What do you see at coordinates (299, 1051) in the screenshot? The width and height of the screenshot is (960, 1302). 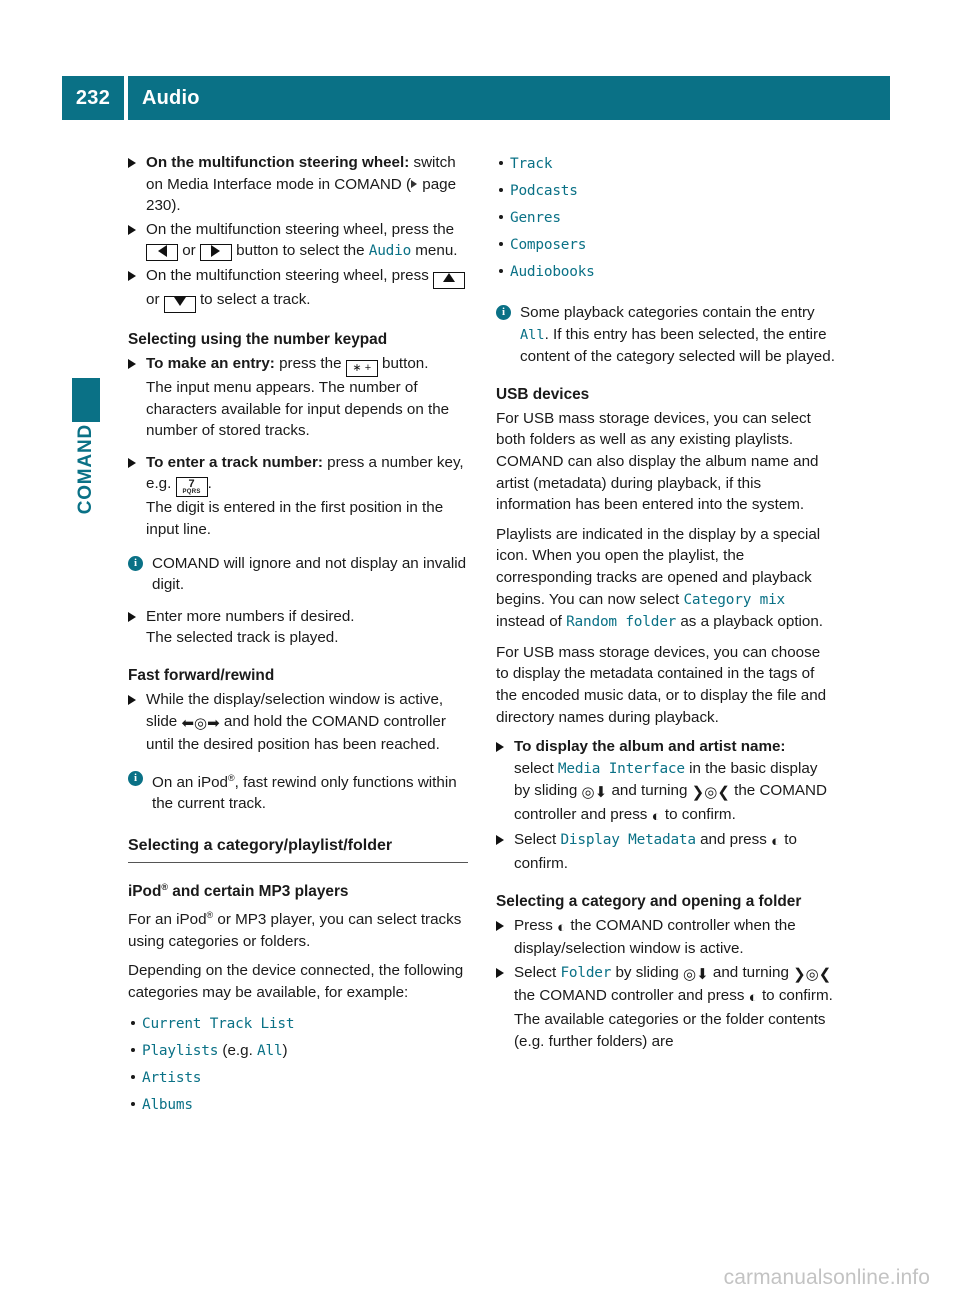 I see `list-item: Playlists (e.g. All)` at bounding box center [299, 1051].